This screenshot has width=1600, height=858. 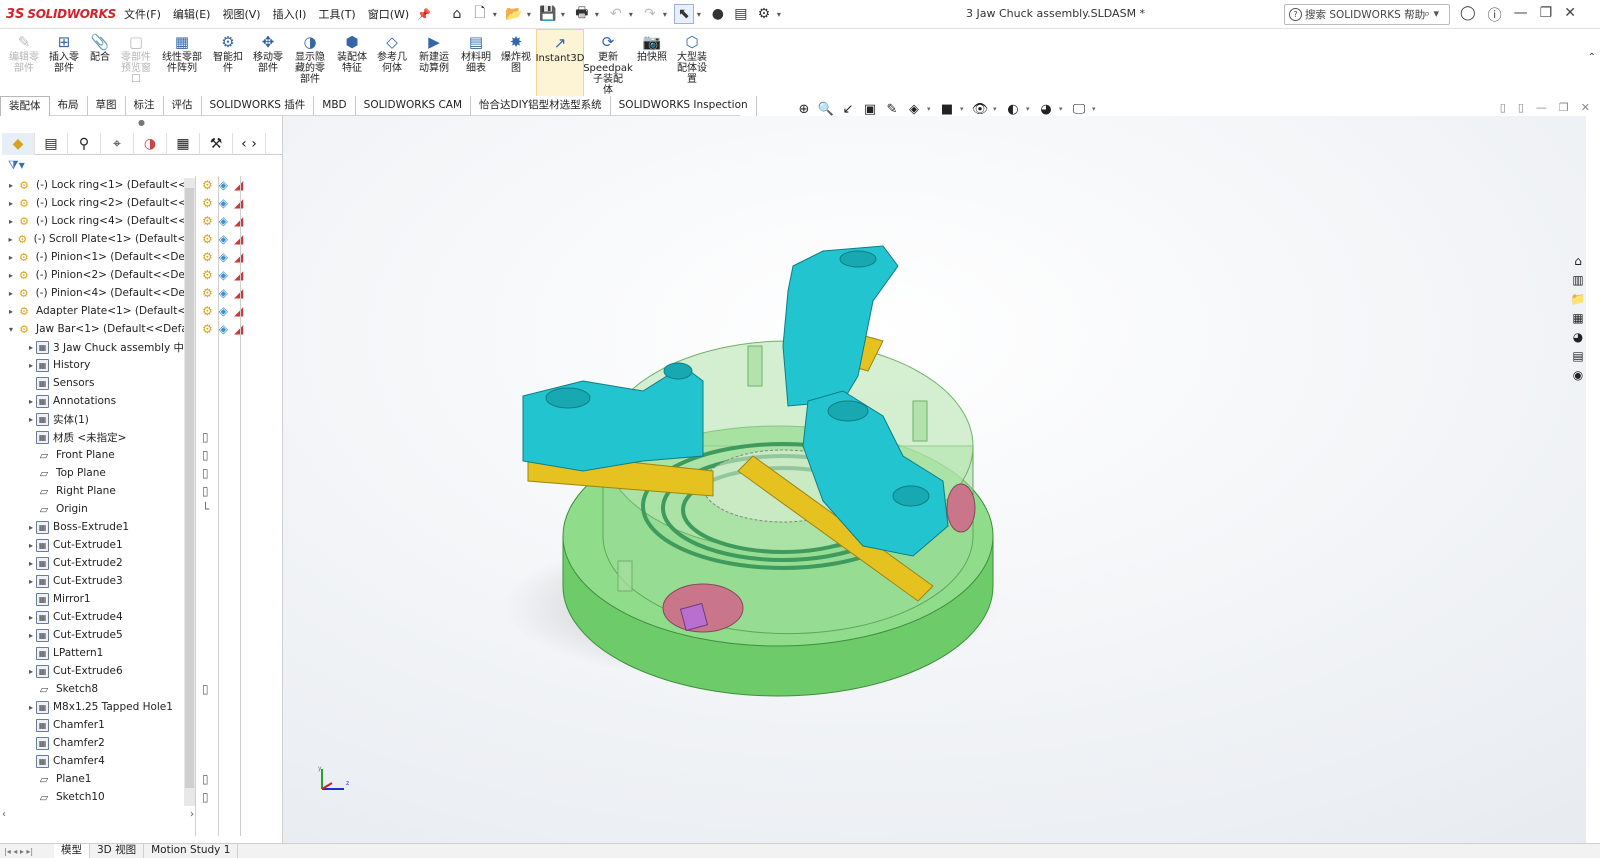 What do you see at coordinates (692, 63) in the screenshot?
I see `cmd-large-assembly-button: ⬡ 大型装 配体设 置` at bounding box center [692, 63].